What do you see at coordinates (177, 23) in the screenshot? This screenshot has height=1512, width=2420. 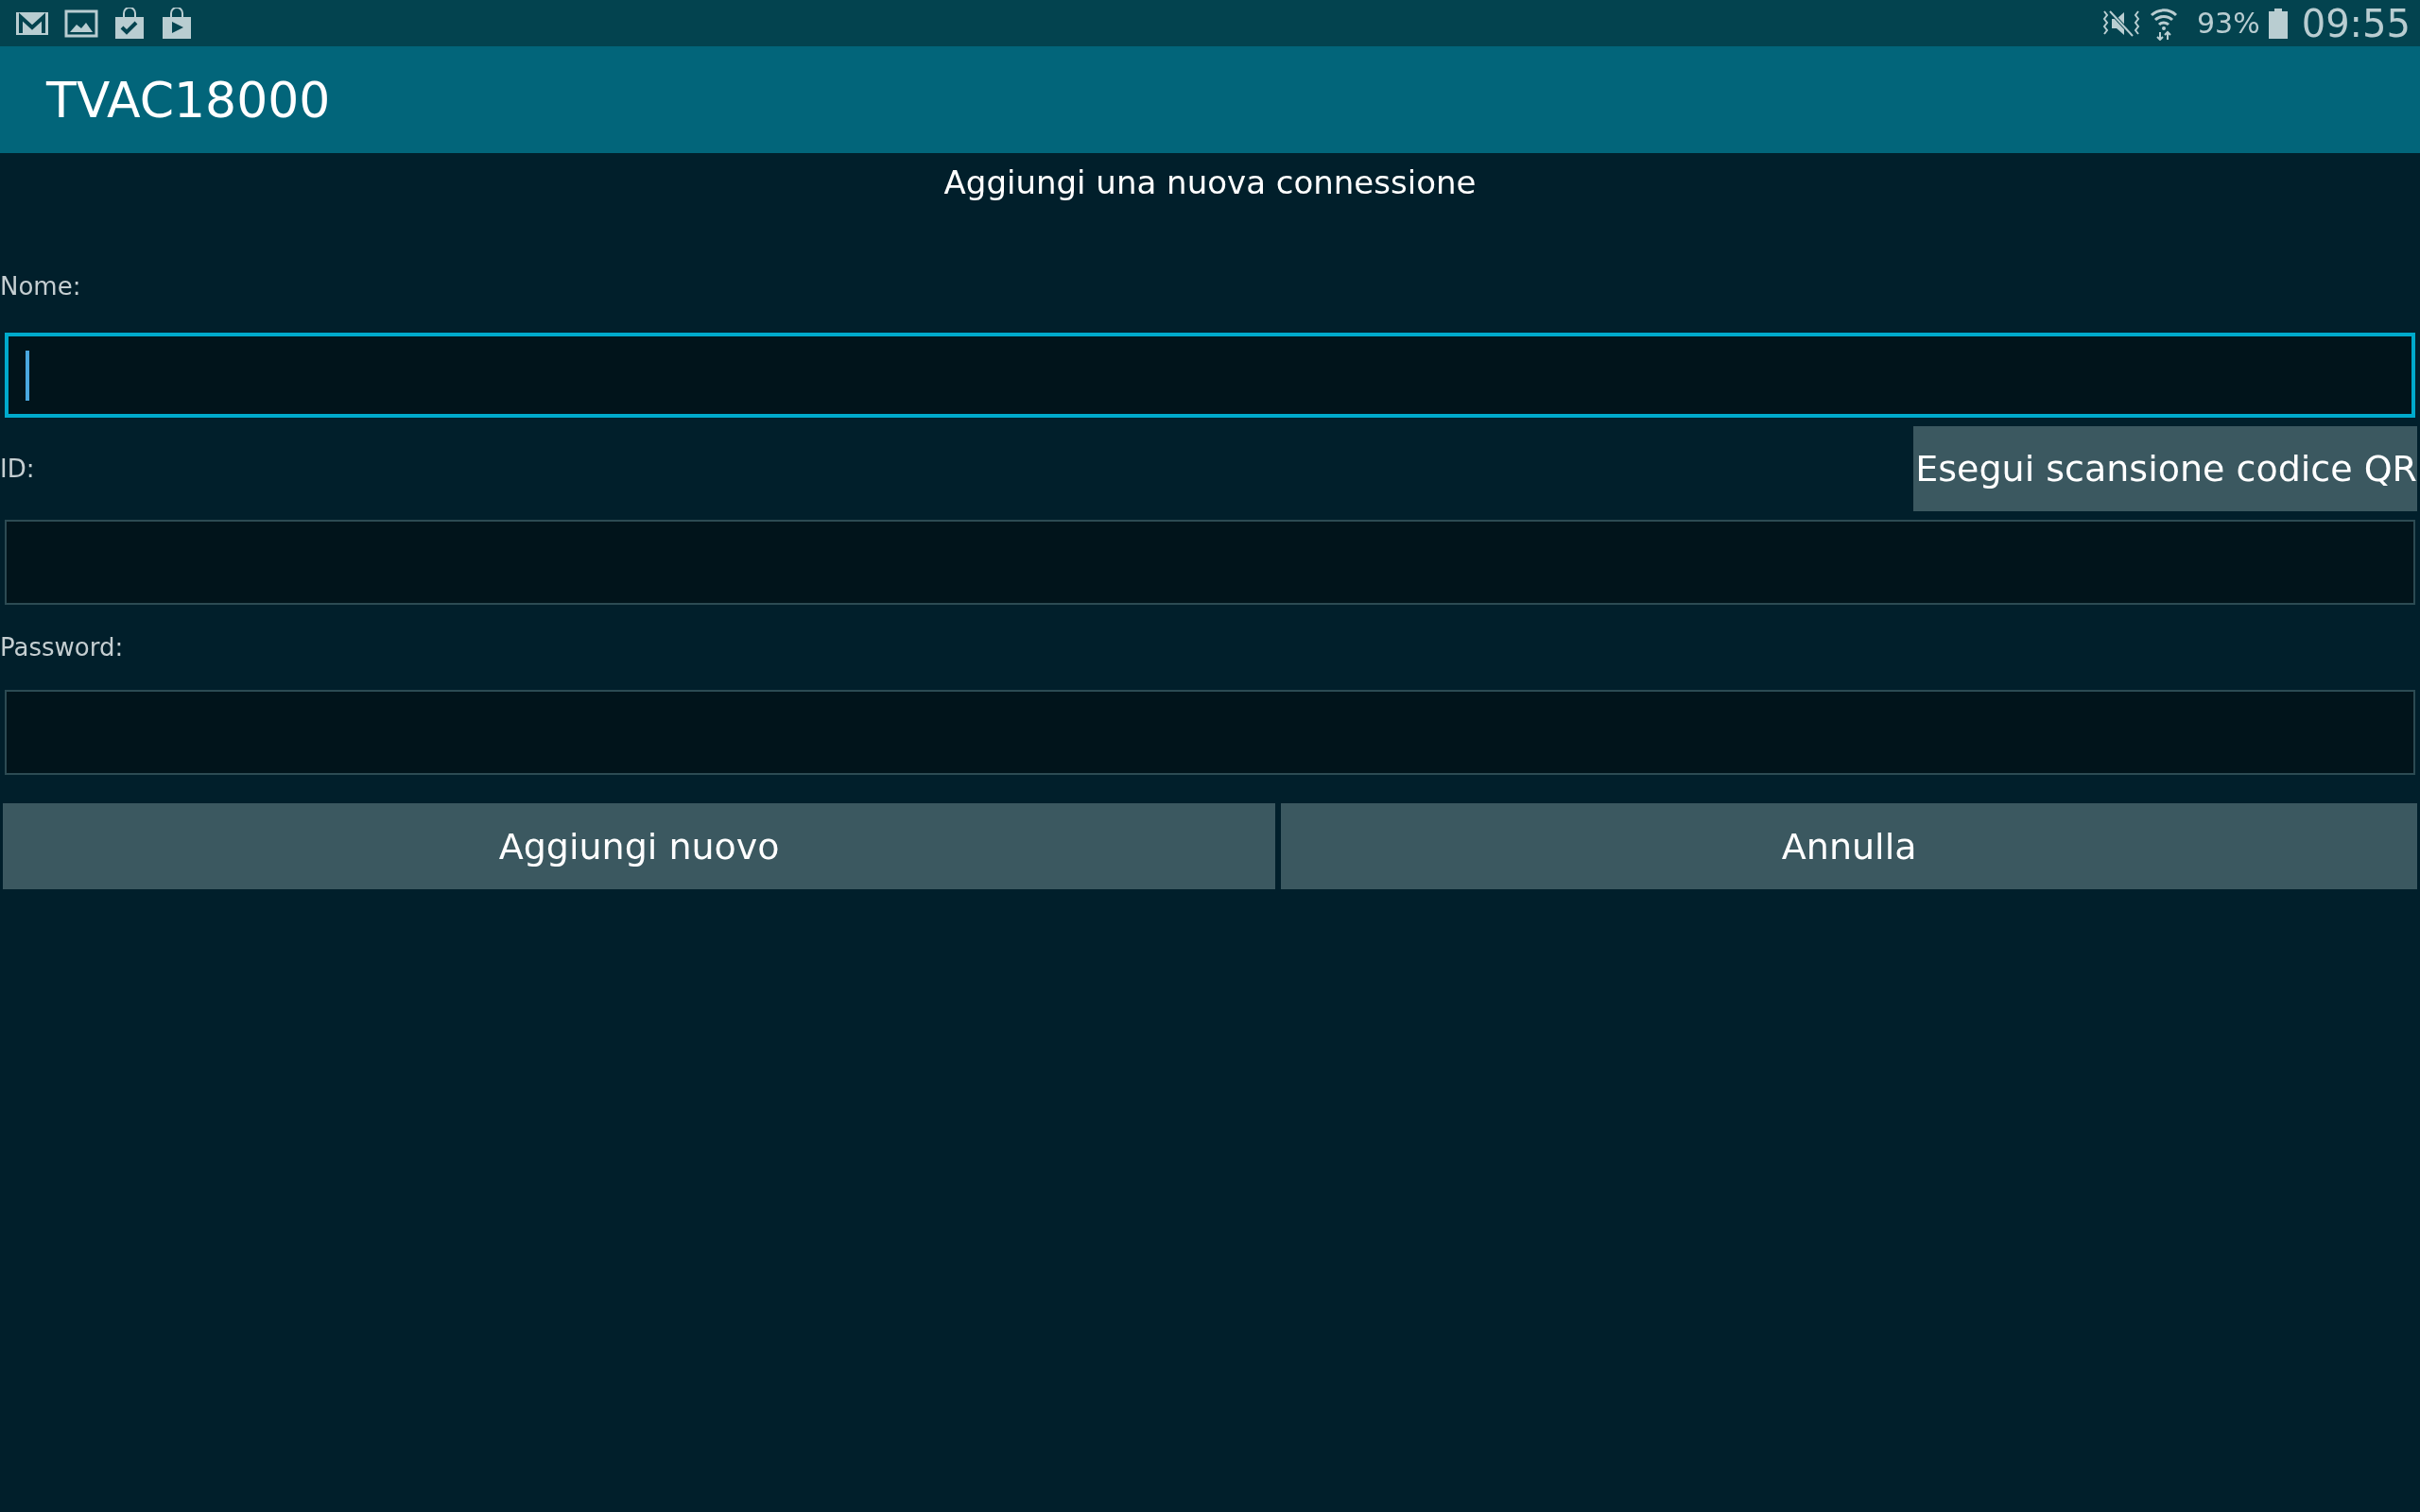 I see `shopping-bag-play-icon` at bounding box center [177, 23].